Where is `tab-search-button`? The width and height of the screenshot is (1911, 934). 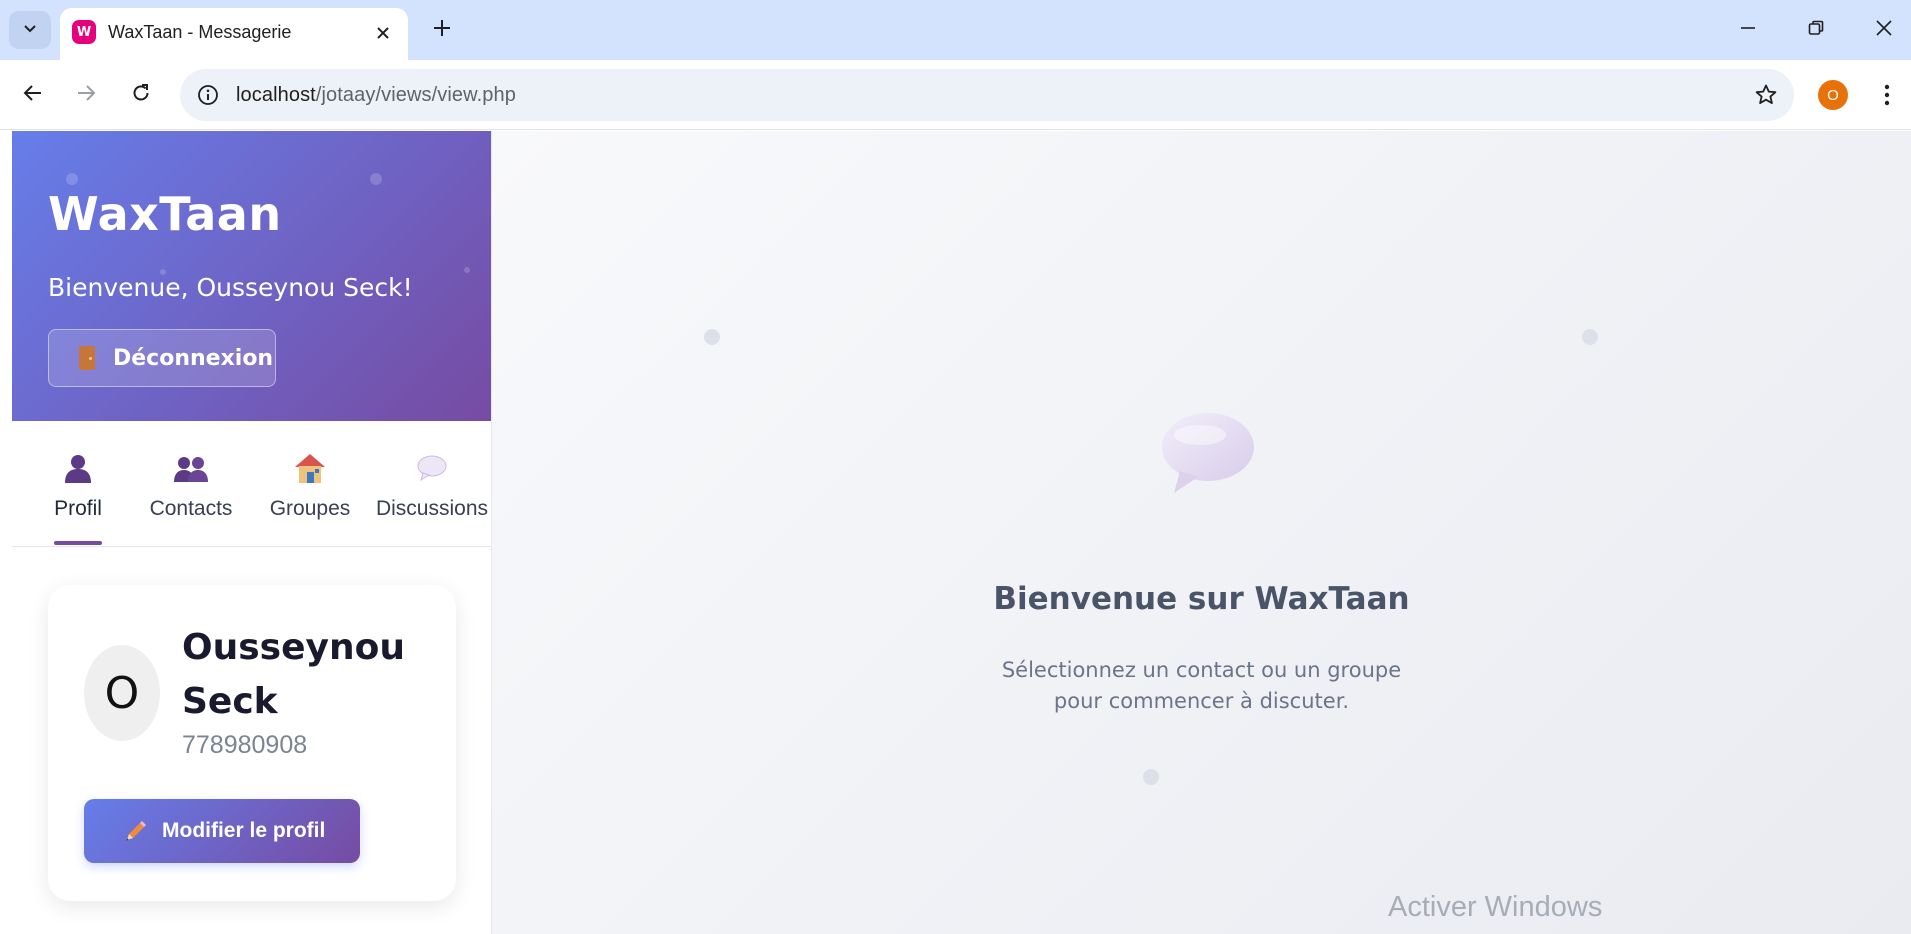 tab-search-button is located at coordinates (30, 30).